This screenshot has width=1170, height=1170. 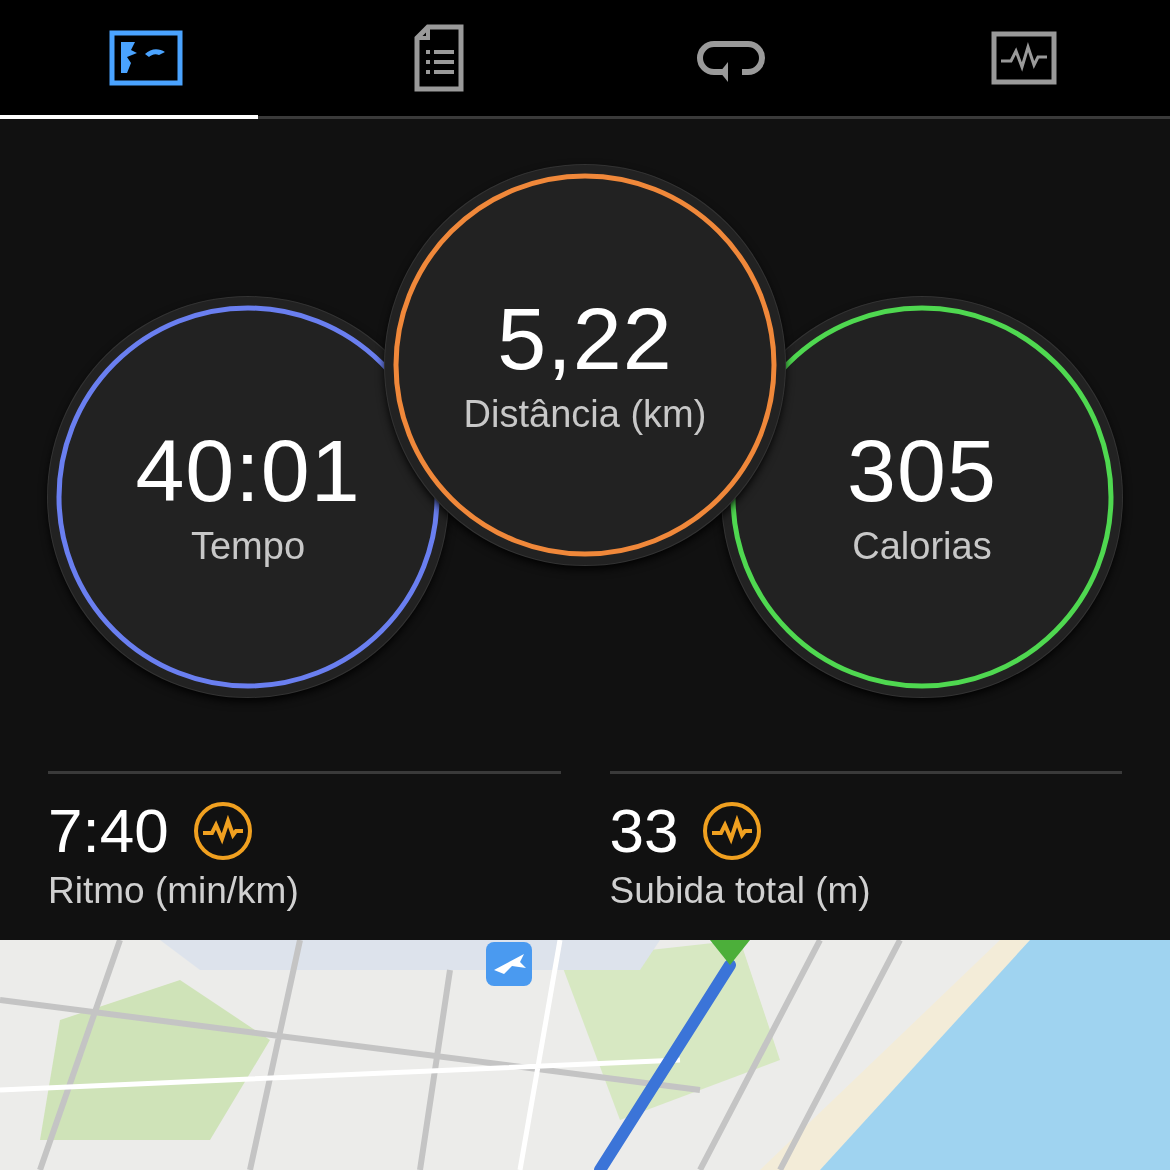 I want to click on ring-value: 40:01, so click(x=248, y=470).